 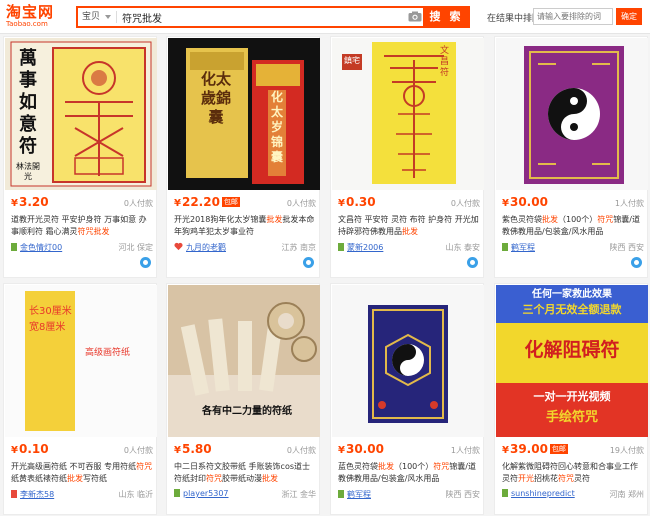 I want to click on product-image: 文昌符 鎮宅, so click(x=408, y=114).